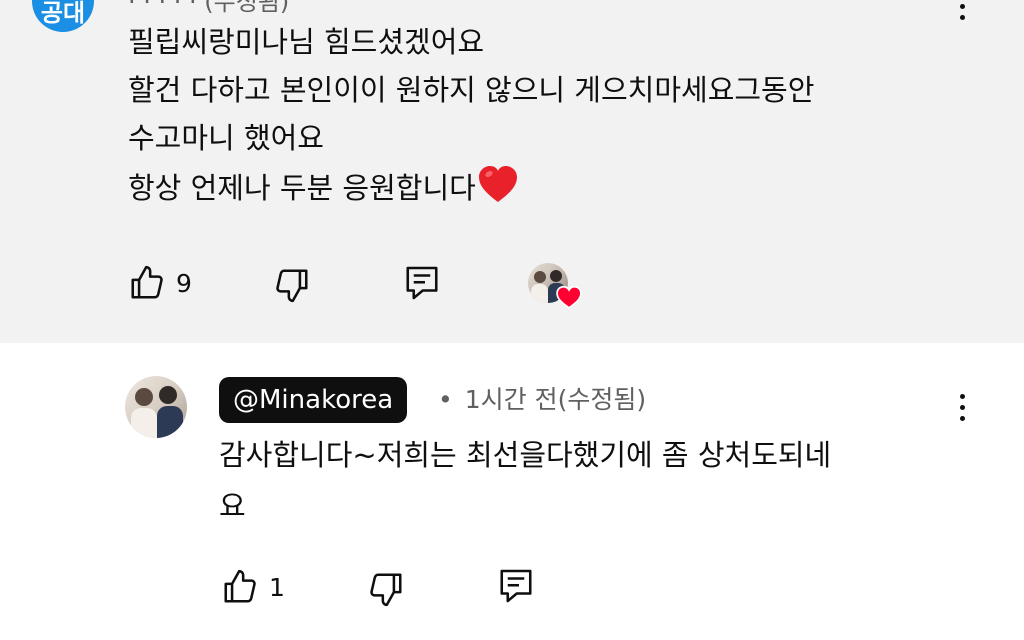 The width and height of the screenshot is (1024, 640). What do you see at coordinates (525, 455) in the screenshot?
I see `reply-line: 감사합니다~저희는 최선을다했기에 좀 상처도되네` at bounding box center [525, 455].